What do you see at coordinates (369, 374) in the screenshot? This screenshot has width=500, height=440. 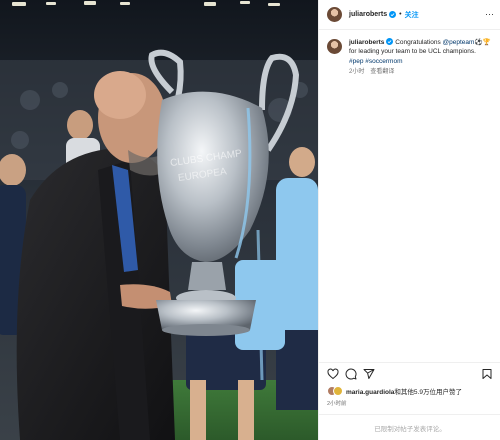 I see `paper-plane-icon` at bounding box center [369, 374].